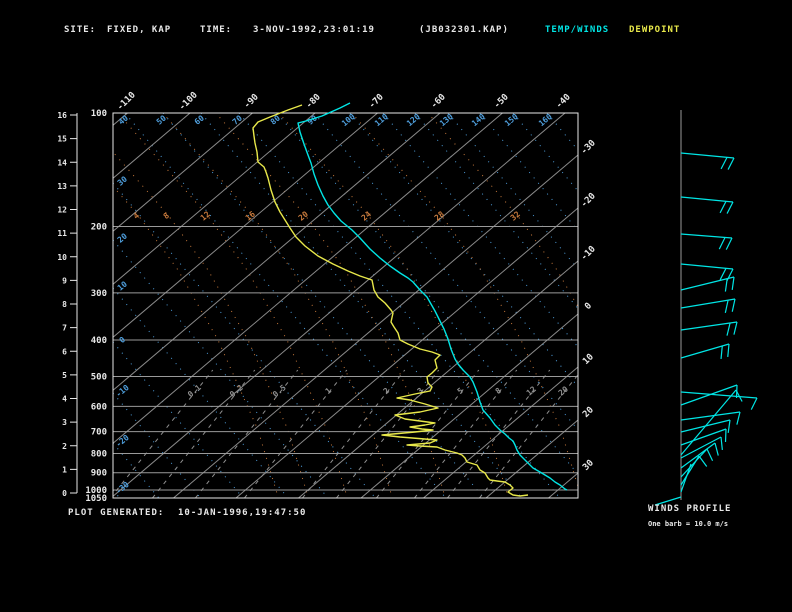 Image resolution: width=792 pixels, height=612 pixels. Describe the element at coordinates (688, 524) in the screenshot. I see `winds-profile-scale-note: One barb = 10.0 m/s` at that location.